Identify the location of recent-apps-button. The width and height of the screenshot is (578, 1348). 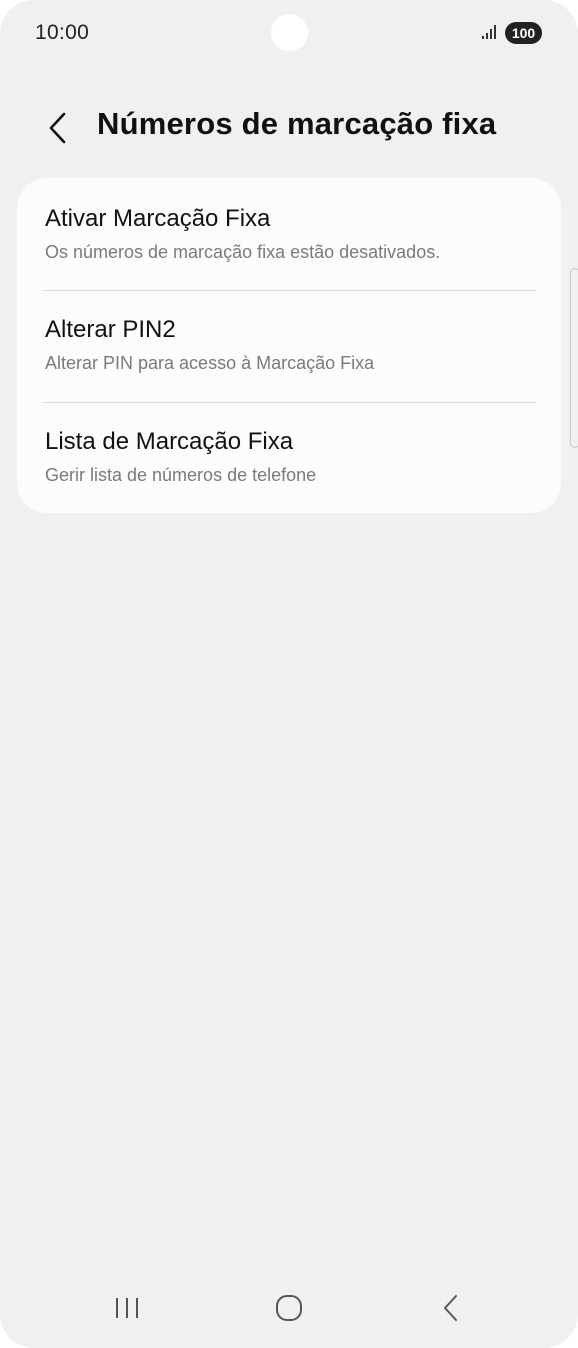
(127, 1308).